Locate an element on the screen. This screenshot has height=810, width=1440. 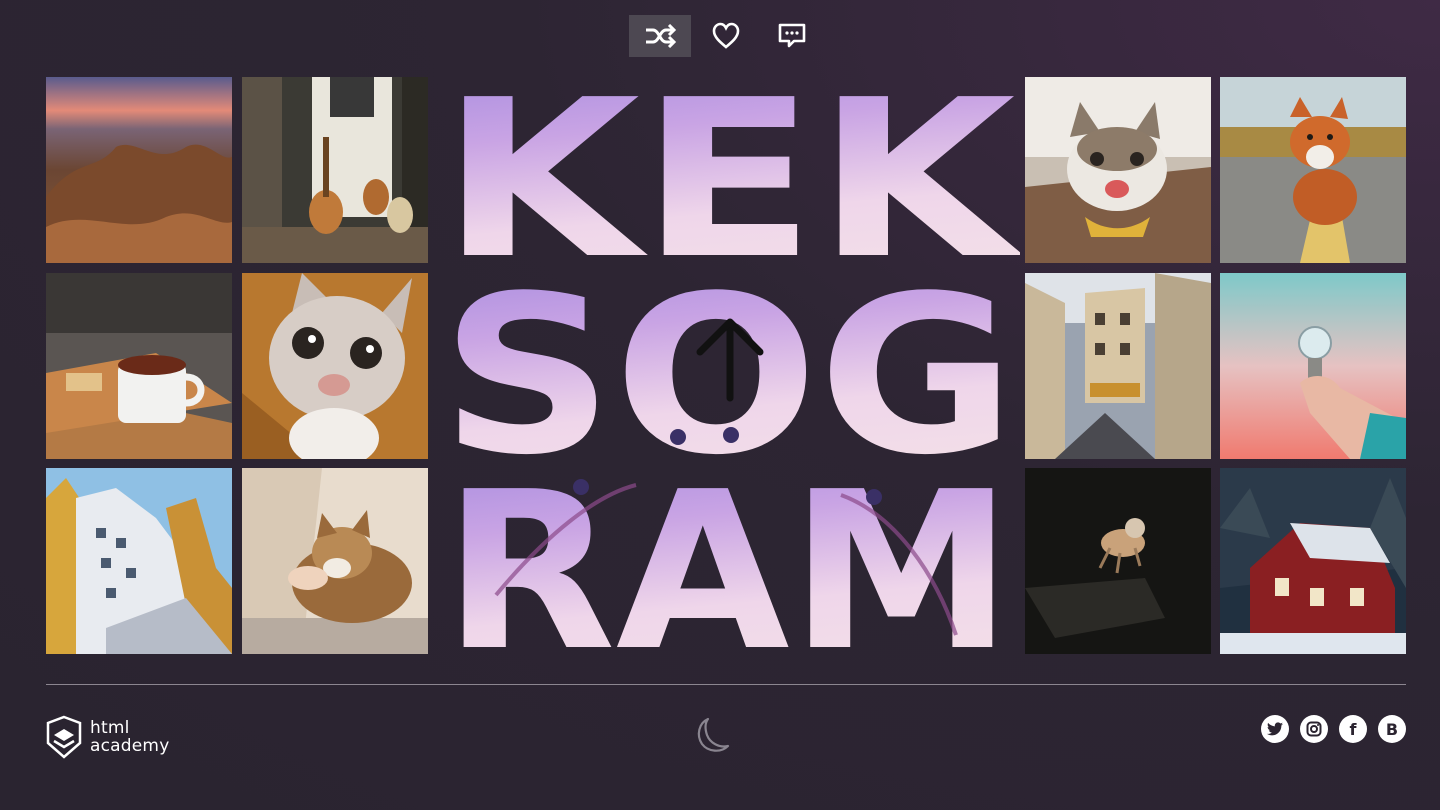
heart-icon is located at coordinates (726, 35).